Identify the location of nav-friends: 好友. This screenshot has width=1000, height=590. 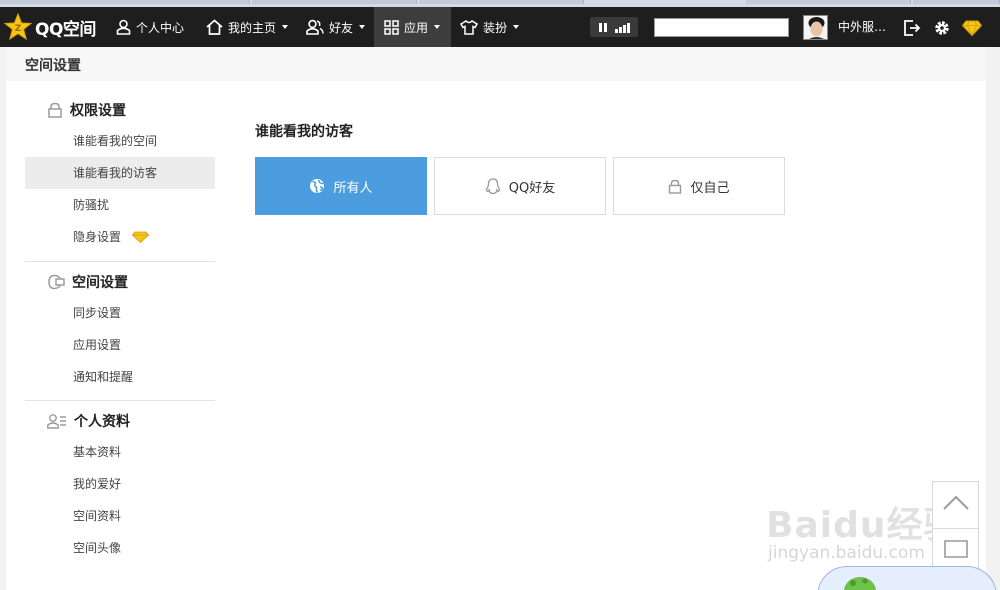
(336, 27).